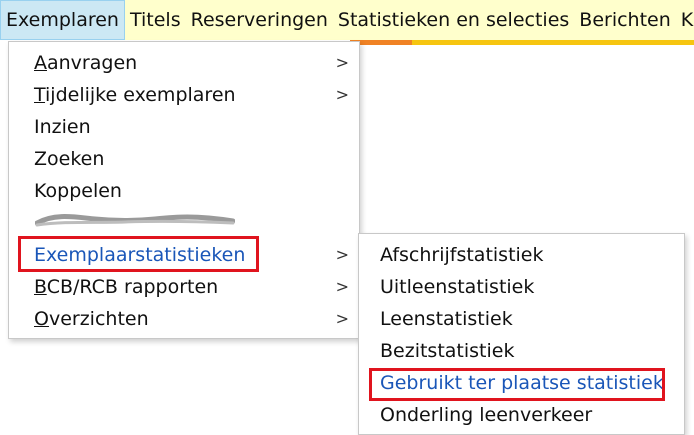  I want to click on menu-item-koppelen: Koppelen, so click(184, 191).